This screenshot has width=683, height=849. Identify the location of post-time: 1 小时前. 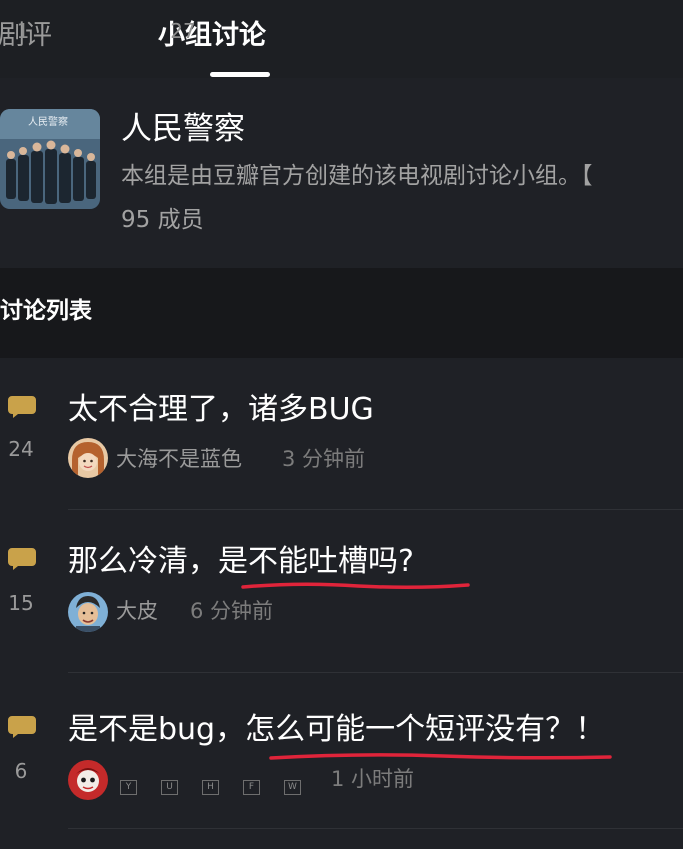
(373, 779).